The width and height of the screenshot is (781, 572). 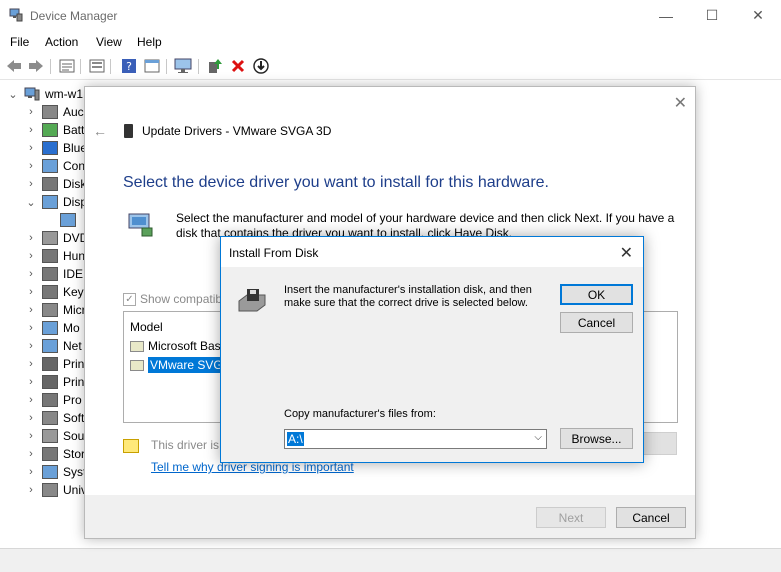 What do you see at coordinates (19, 42) in the screenshot?
I see `menu-file: File` at bounding box center [19, 42].